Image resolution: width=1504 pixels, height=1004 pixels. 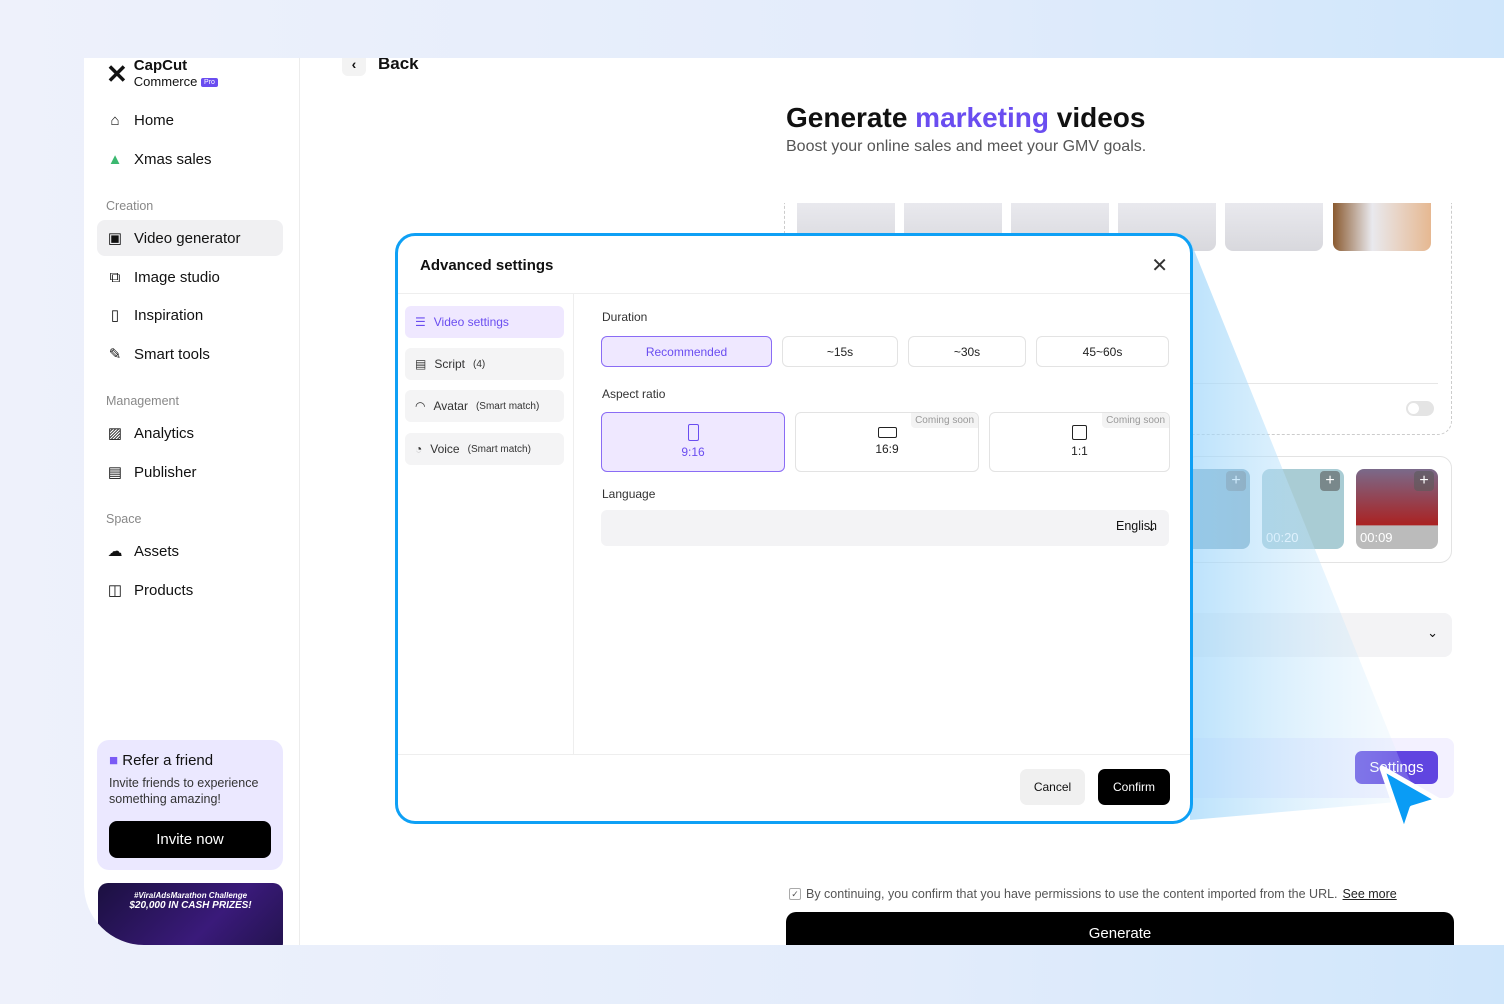 What do you see at coordinates (967, 351) in the screenshot?
I see `duration-30s: ~30s` at bounding box center [967, 351].